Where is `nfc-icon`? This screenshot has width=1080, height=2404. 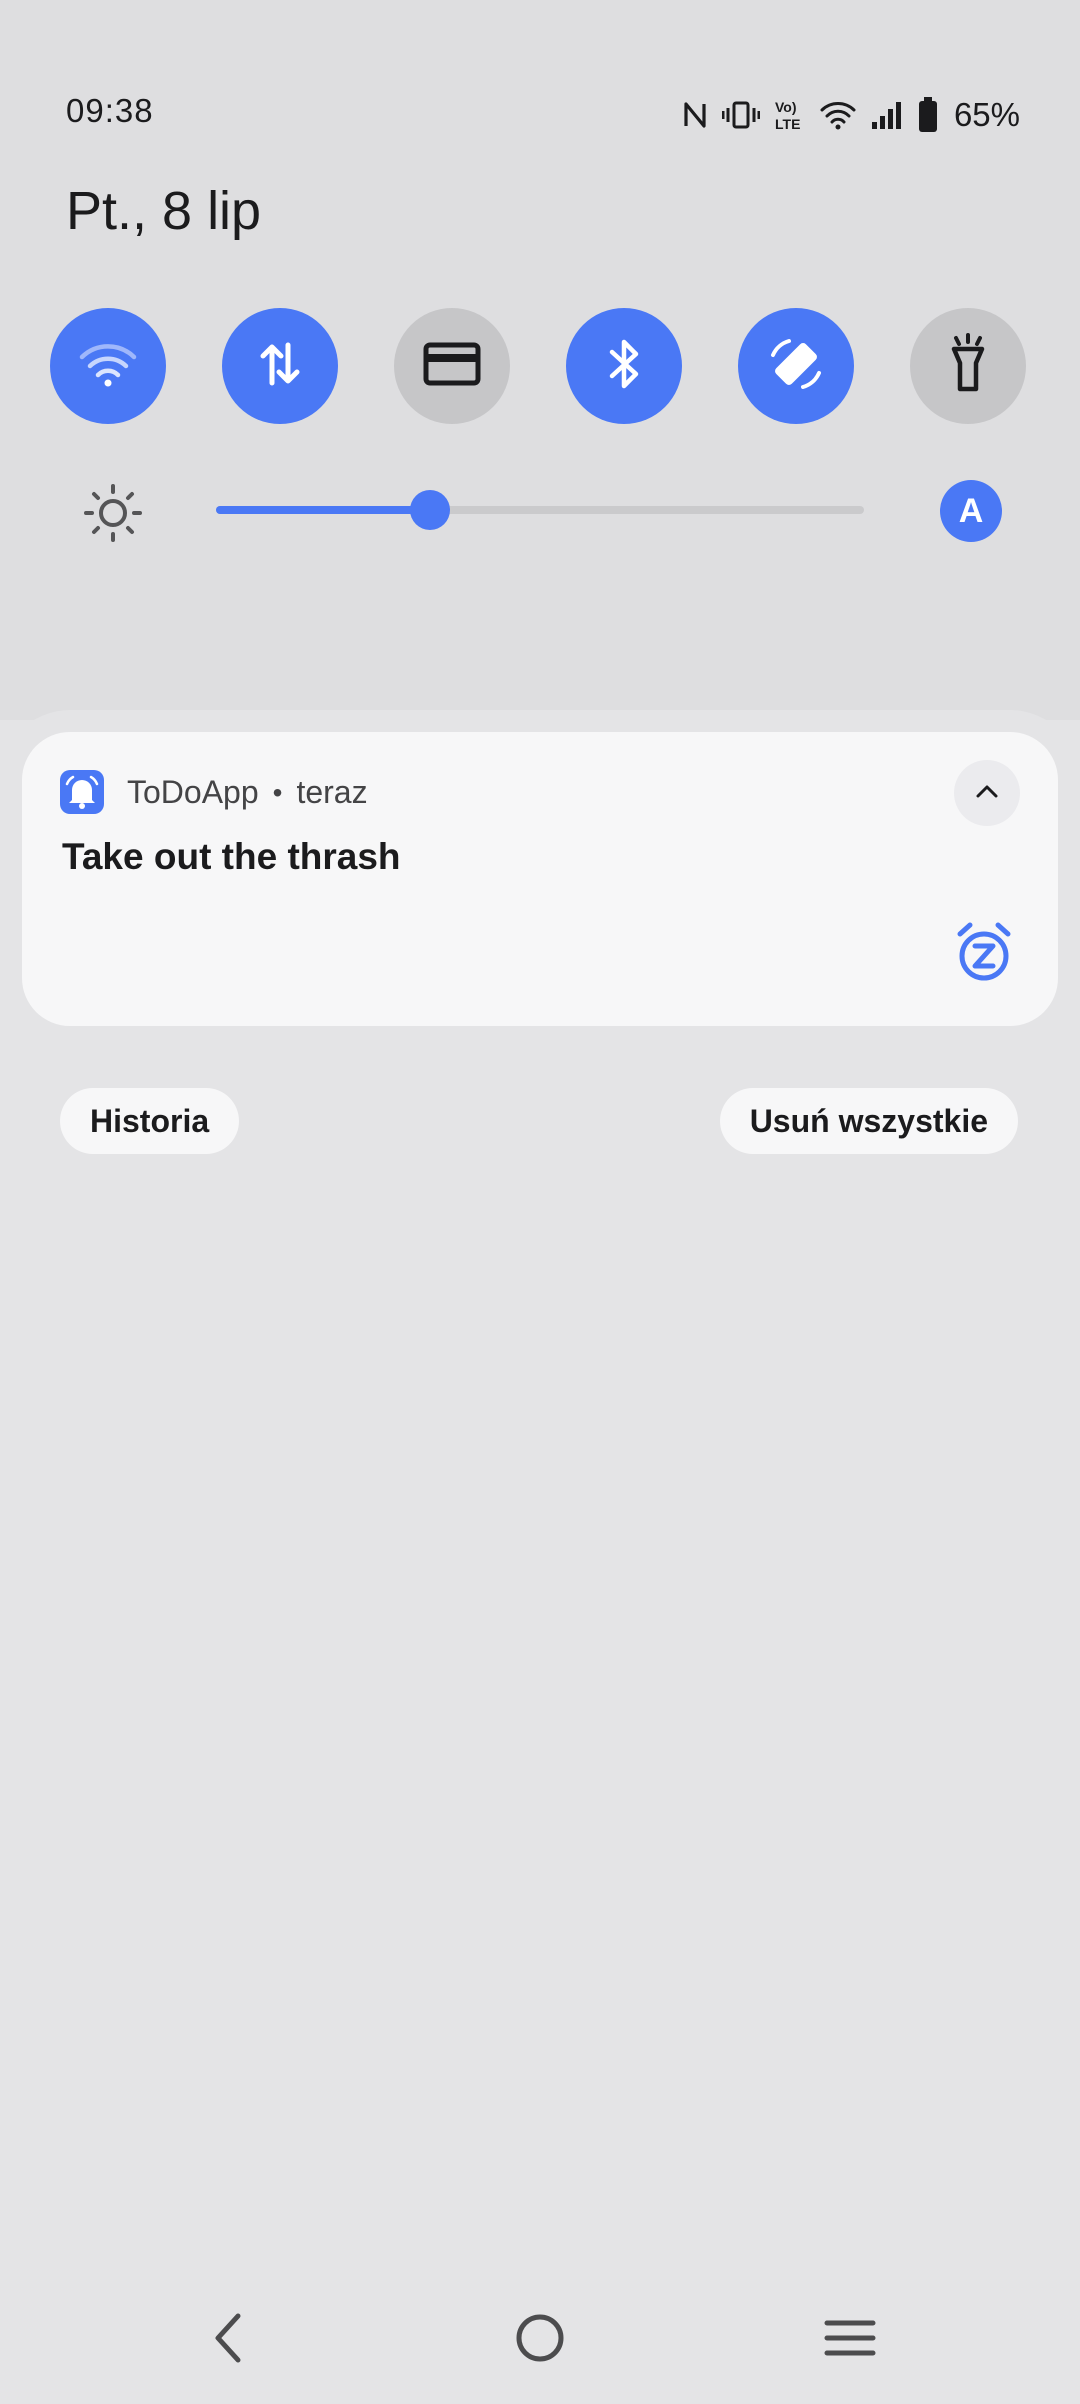
nfc-icon is located at coordinates (695, 115).